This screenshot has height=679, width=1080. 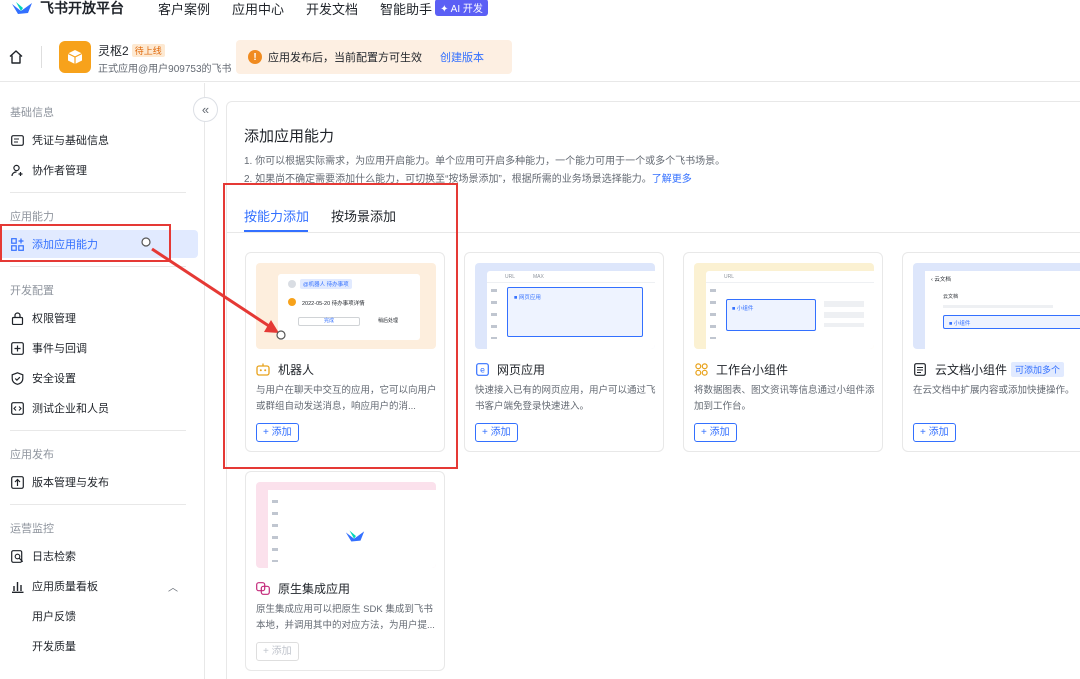 I want to click on sidebar-item-label: 安全设置, so click(x=54, y=379).